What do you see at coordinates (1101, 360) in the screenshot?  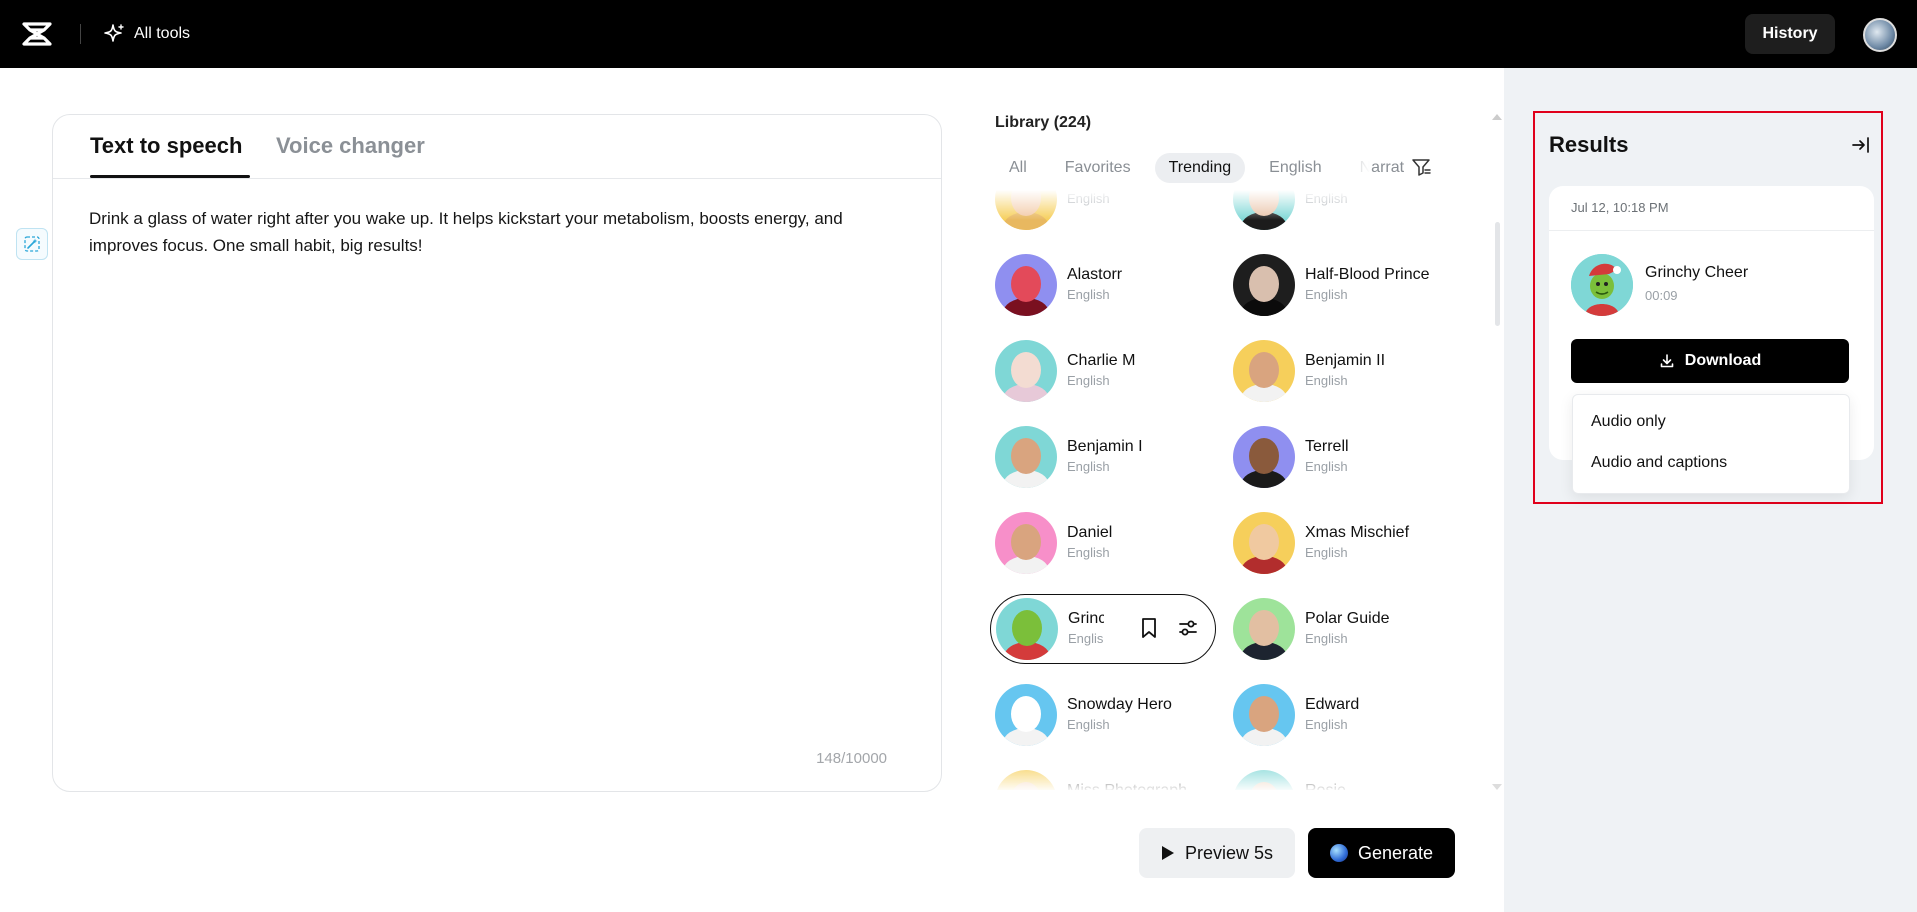 I see `voice-name: Charlie M` at bounding box center [1101, 360].